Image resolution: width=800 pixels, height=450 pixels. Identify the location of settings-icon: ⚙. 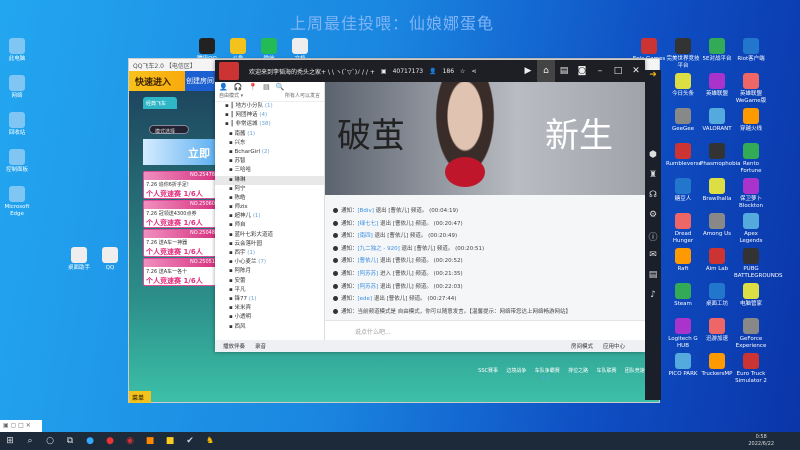
(653, 220).